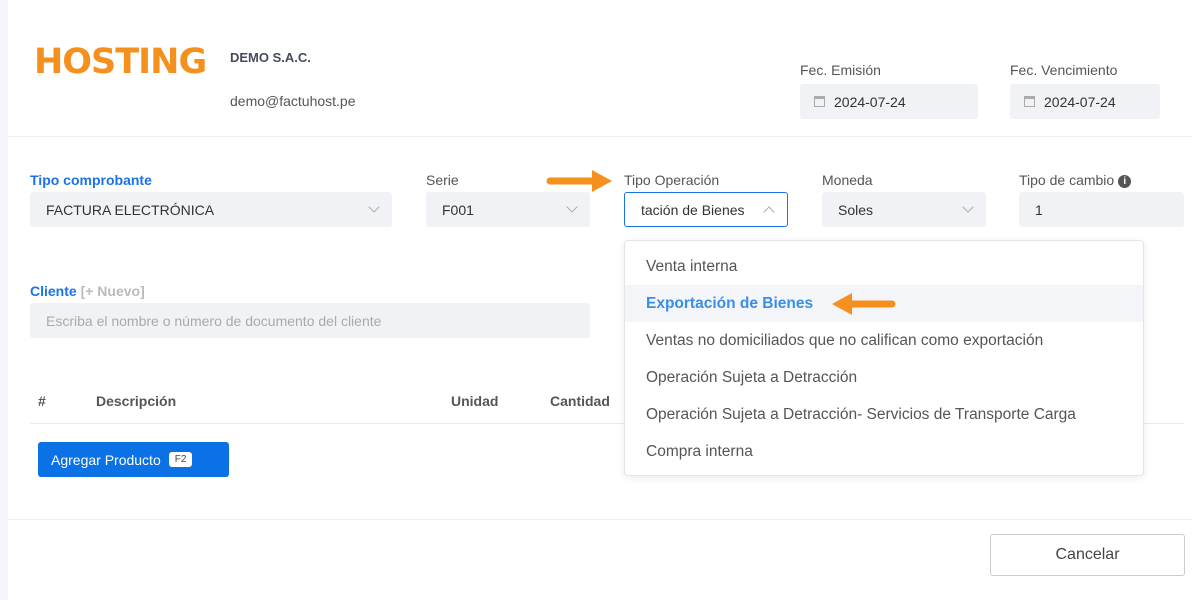  What do you see at coordinates (458, 209) in the screenshot?
I see `serie-value: F001` at bounding box center [458, 209].